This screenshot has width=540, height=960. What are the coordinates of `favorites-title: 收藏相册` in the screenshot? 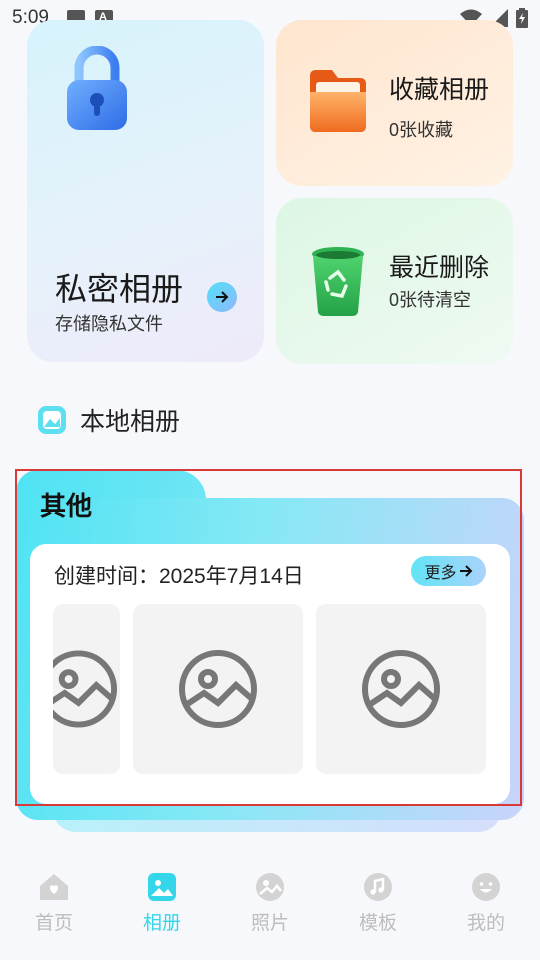 It's located at (439, 90).